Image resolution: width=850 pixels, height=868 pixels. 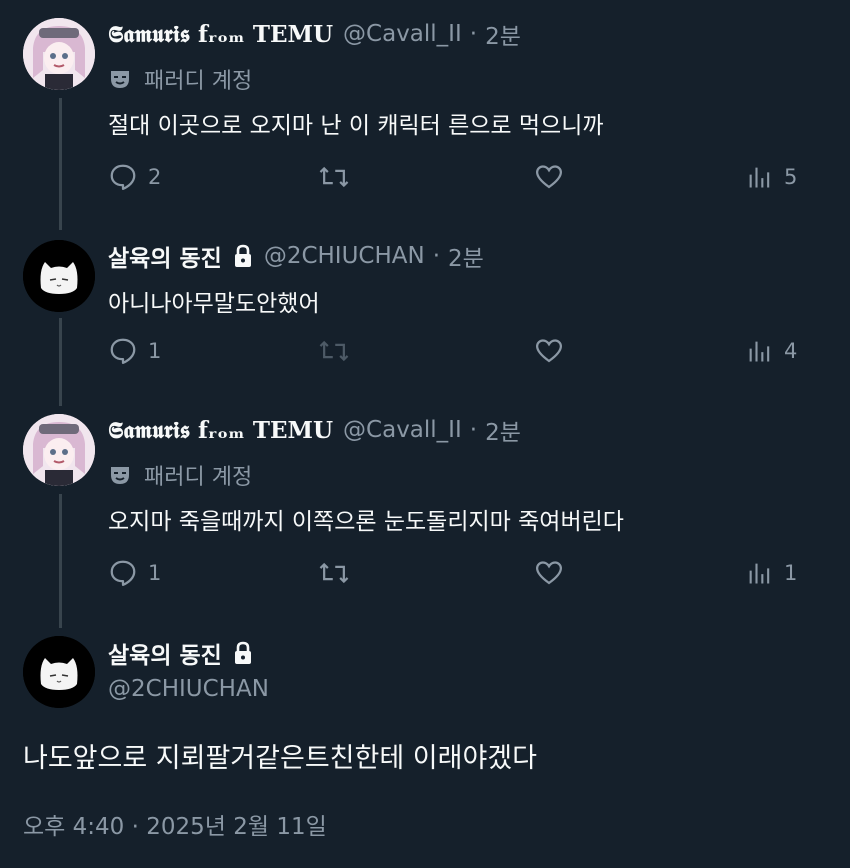 I want to click on main-timestamp: 오후 4:40 · 2025년 2월 11일, so click(x=175, y=824).